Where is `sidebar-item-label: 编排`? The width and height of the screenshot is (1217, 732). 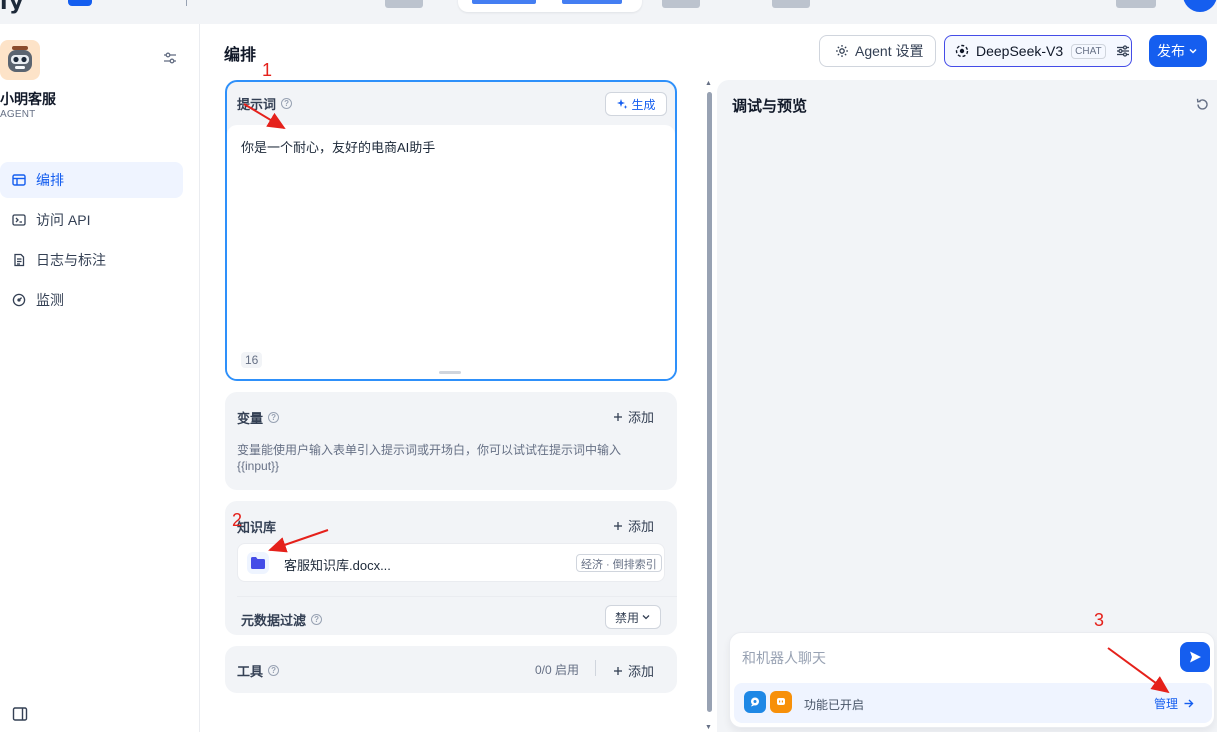 sidebar-item-label: 编排 is located at coordinates (50, 180).